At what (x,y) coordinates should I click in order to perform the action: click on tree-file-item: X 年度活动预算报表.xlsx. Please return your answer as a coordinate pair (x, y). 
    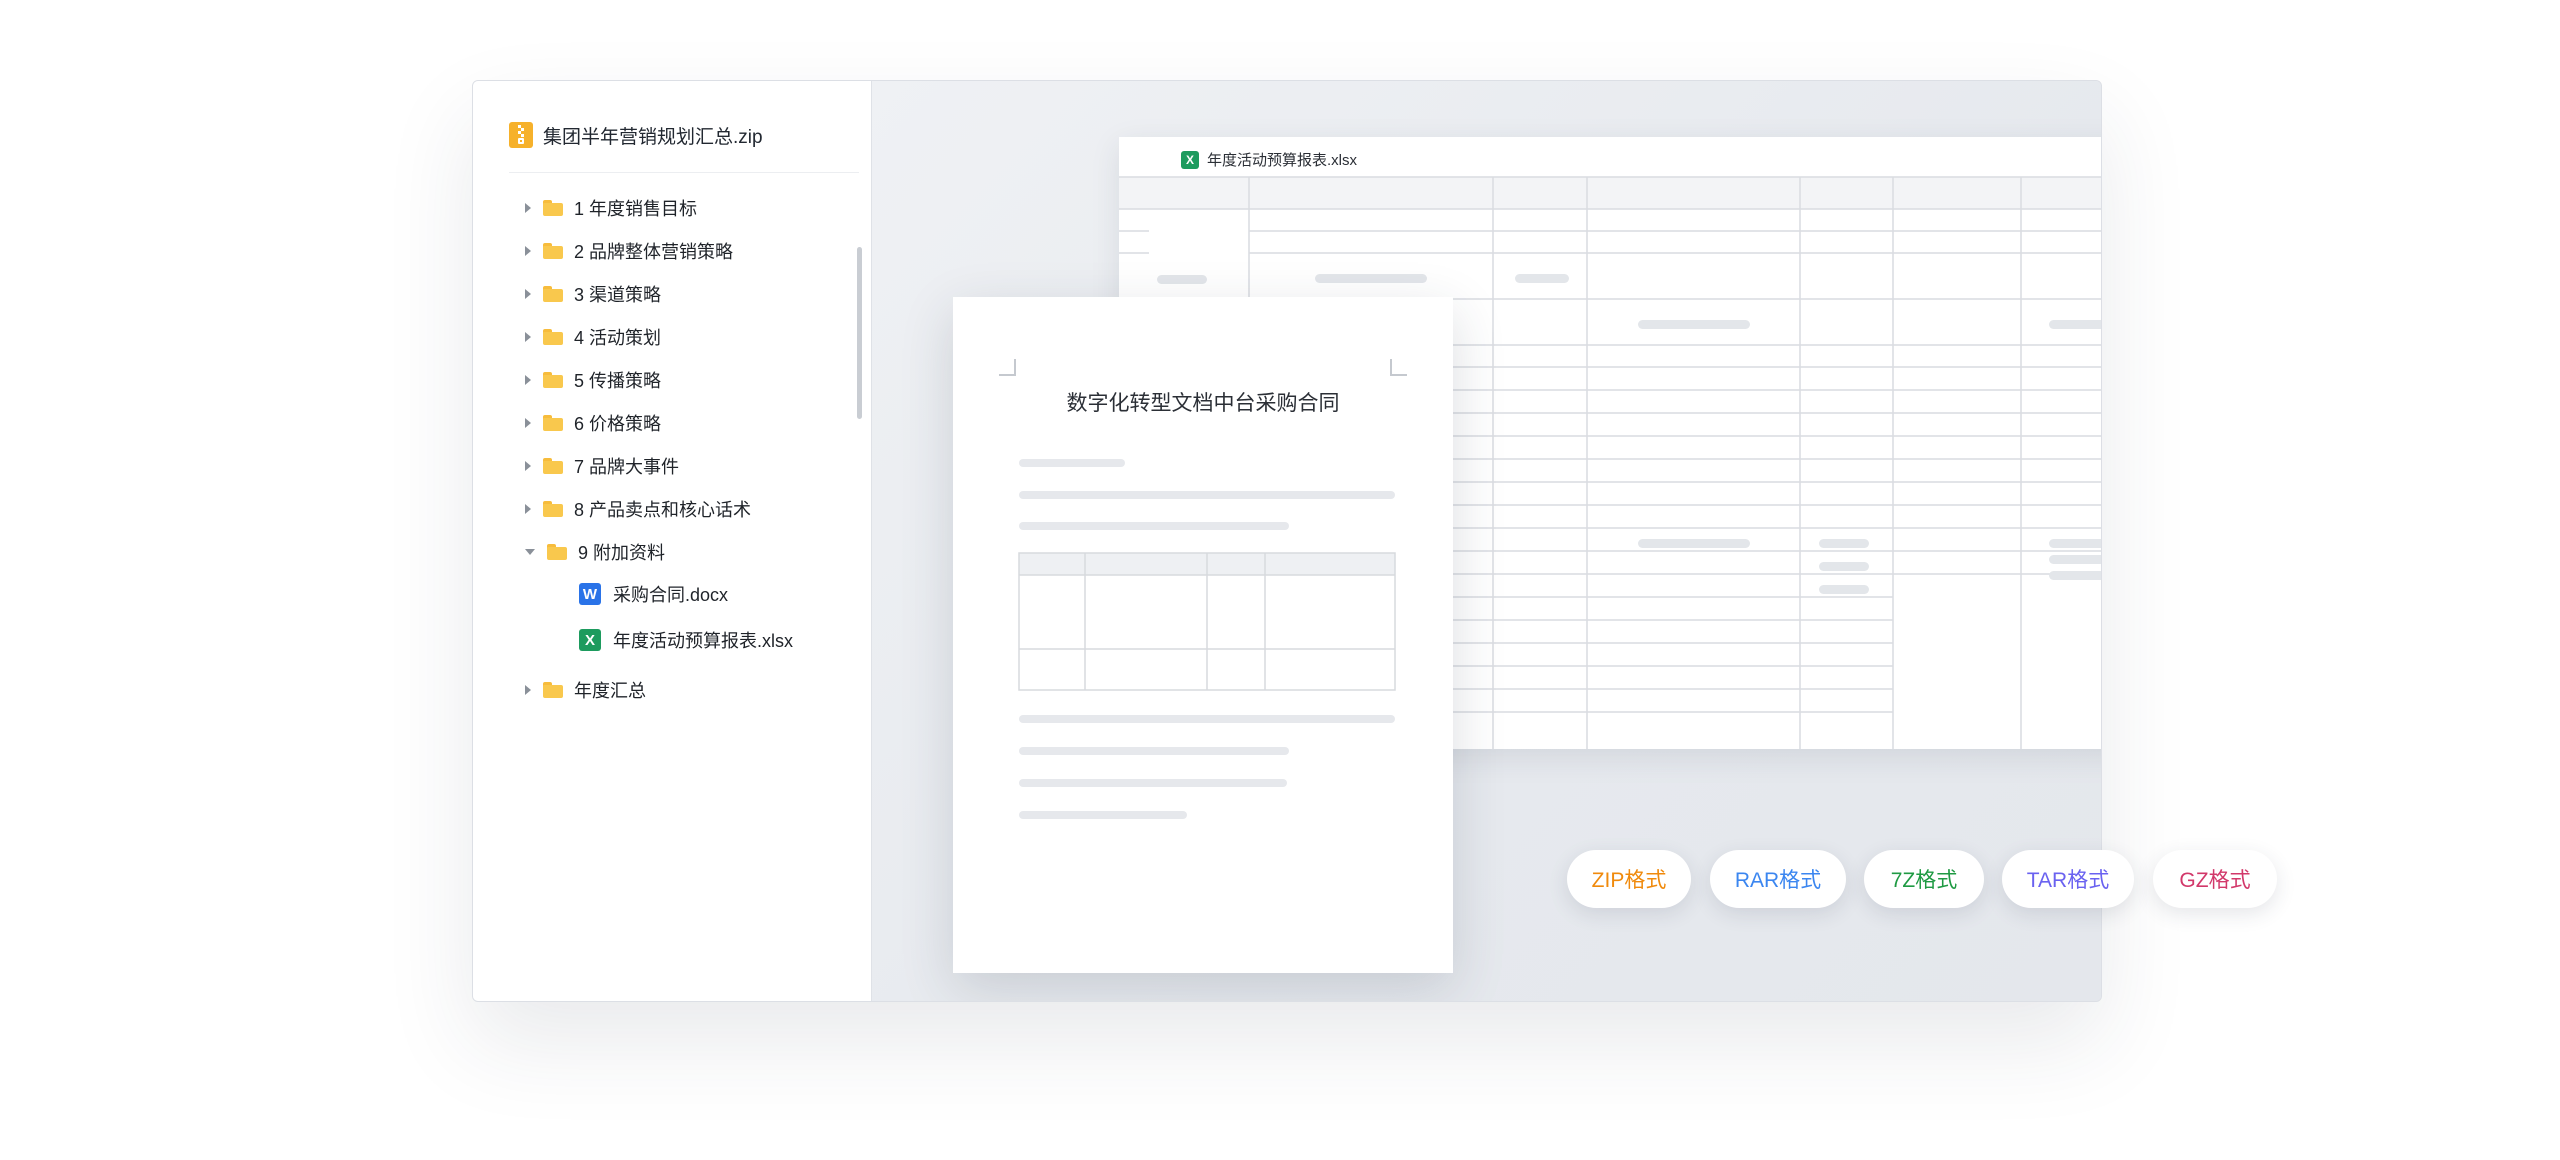
    Looking at the image, I should click on (686, 640).